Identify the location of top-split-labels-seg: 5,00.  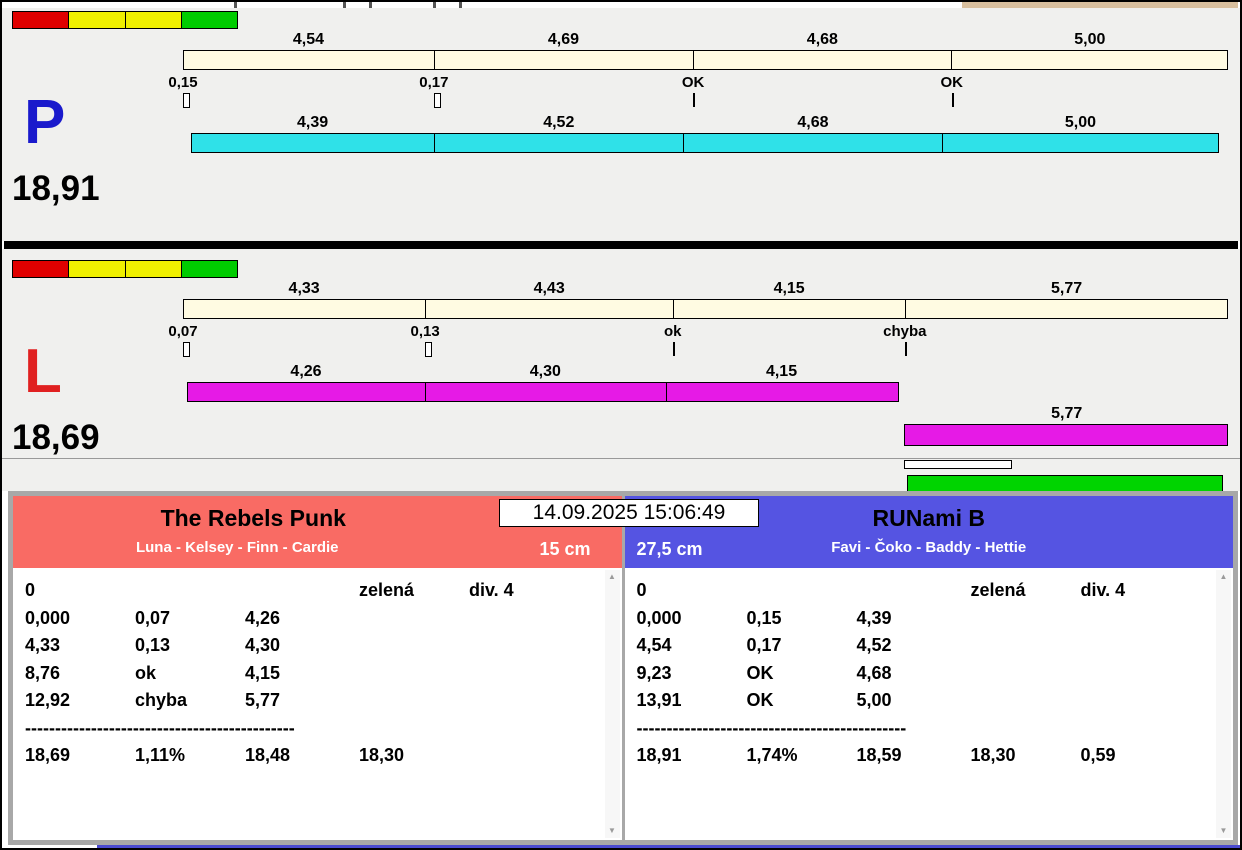
(1090, 39).